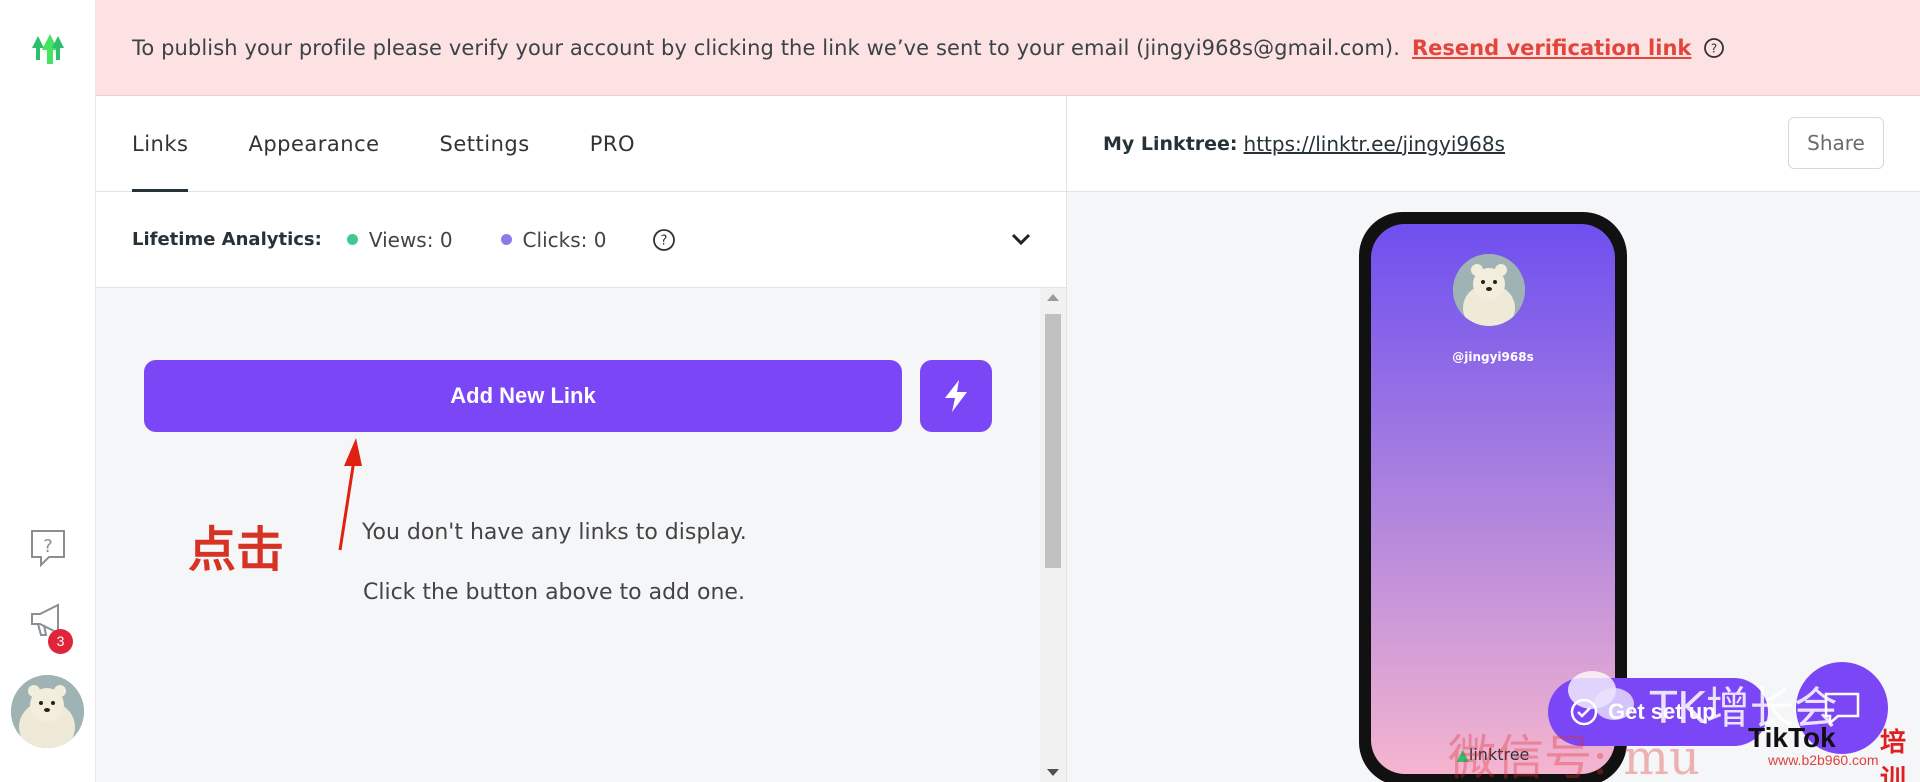 This screenshot has width=1920, height=782. Describe the element at coordinates (352, 239) in the screenshot. I see `views-dot-icon` at that location.